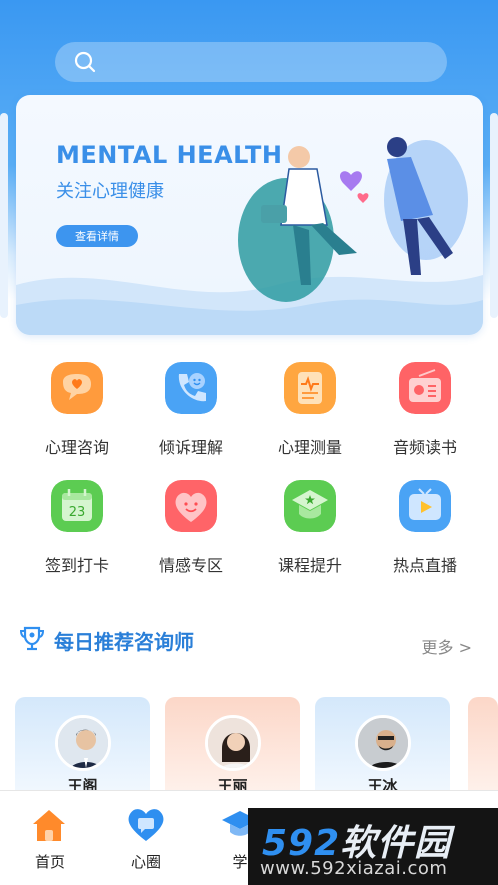 The width and height of the screenshot is (498, 885). Describe the element at coordinates (146, 825) in the screenshot. I see `heart-chat-icon` at that location.